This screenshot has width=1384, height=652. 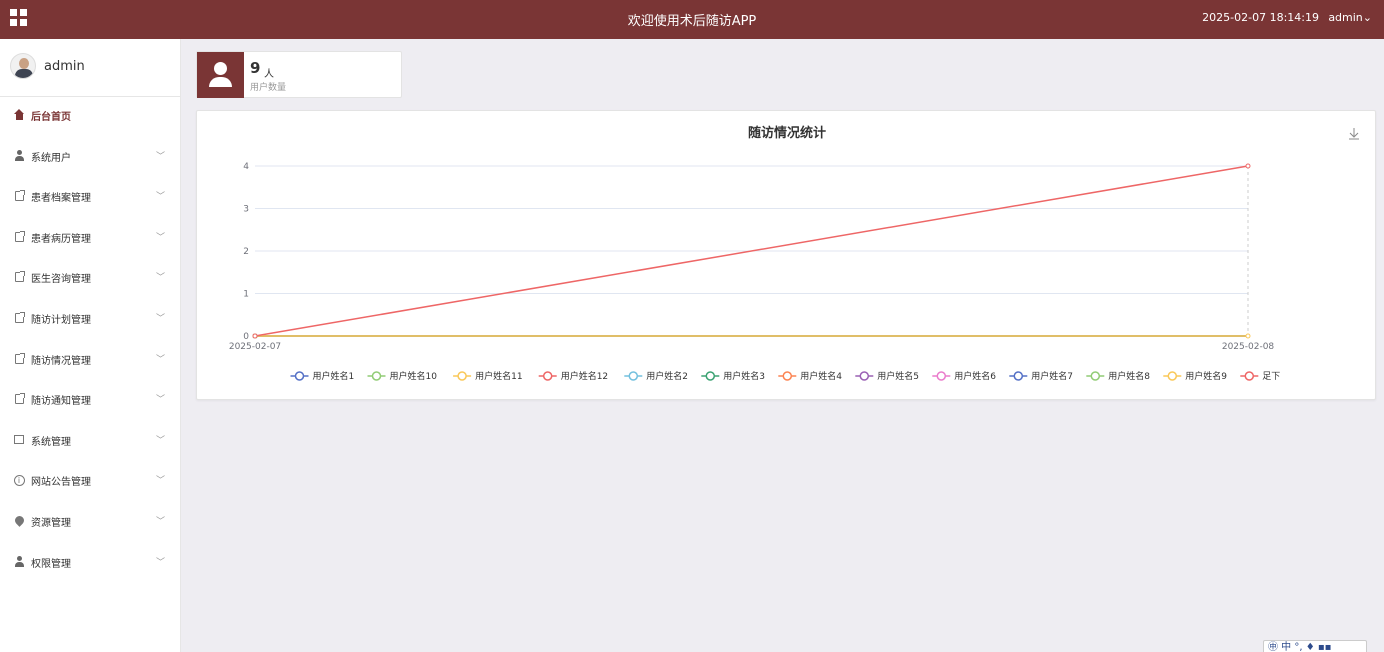 I want to click on sidebar-item-label: 随访计划管理, so click(x=61, y=320).